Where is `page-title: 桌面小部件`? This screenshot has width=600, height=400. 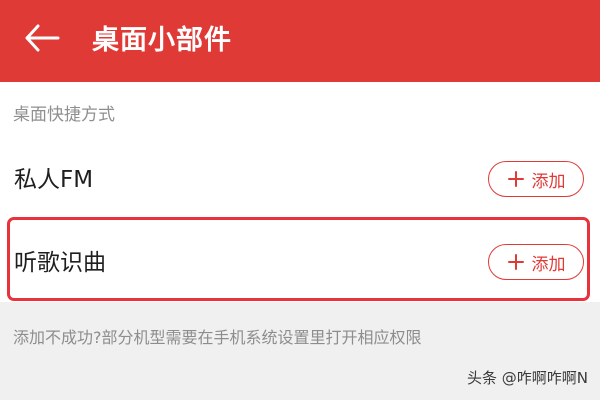 page-title: 桌面小部件 is located at coordinates (162, 40).